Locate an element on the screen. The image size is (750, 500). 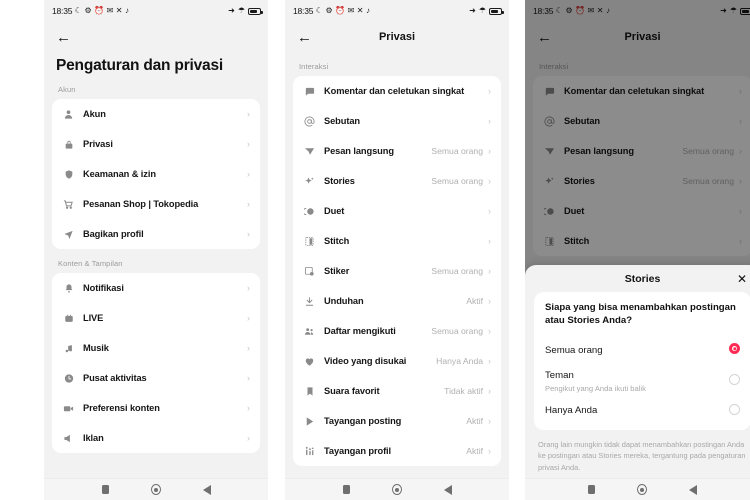
list-item-suara-favorit: Suara favorit Tidak aktif › is located at coordinates (397, 391).